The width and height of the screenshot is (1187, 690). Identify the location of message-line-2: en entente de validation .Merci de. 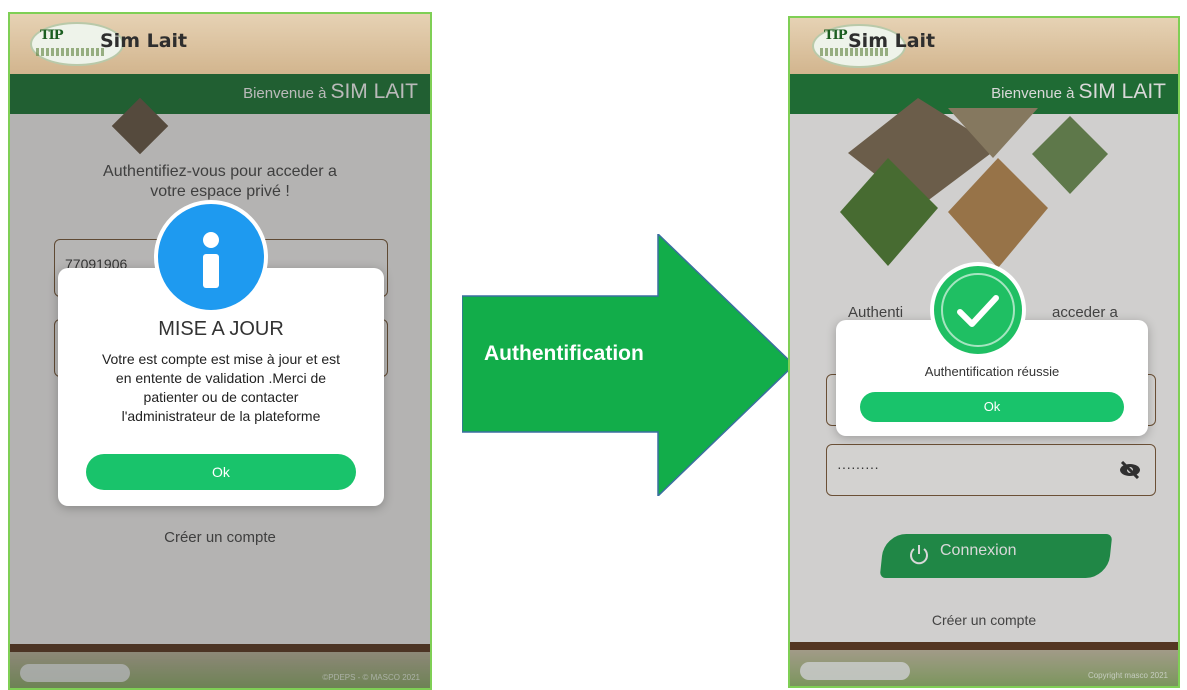
(221, 378).